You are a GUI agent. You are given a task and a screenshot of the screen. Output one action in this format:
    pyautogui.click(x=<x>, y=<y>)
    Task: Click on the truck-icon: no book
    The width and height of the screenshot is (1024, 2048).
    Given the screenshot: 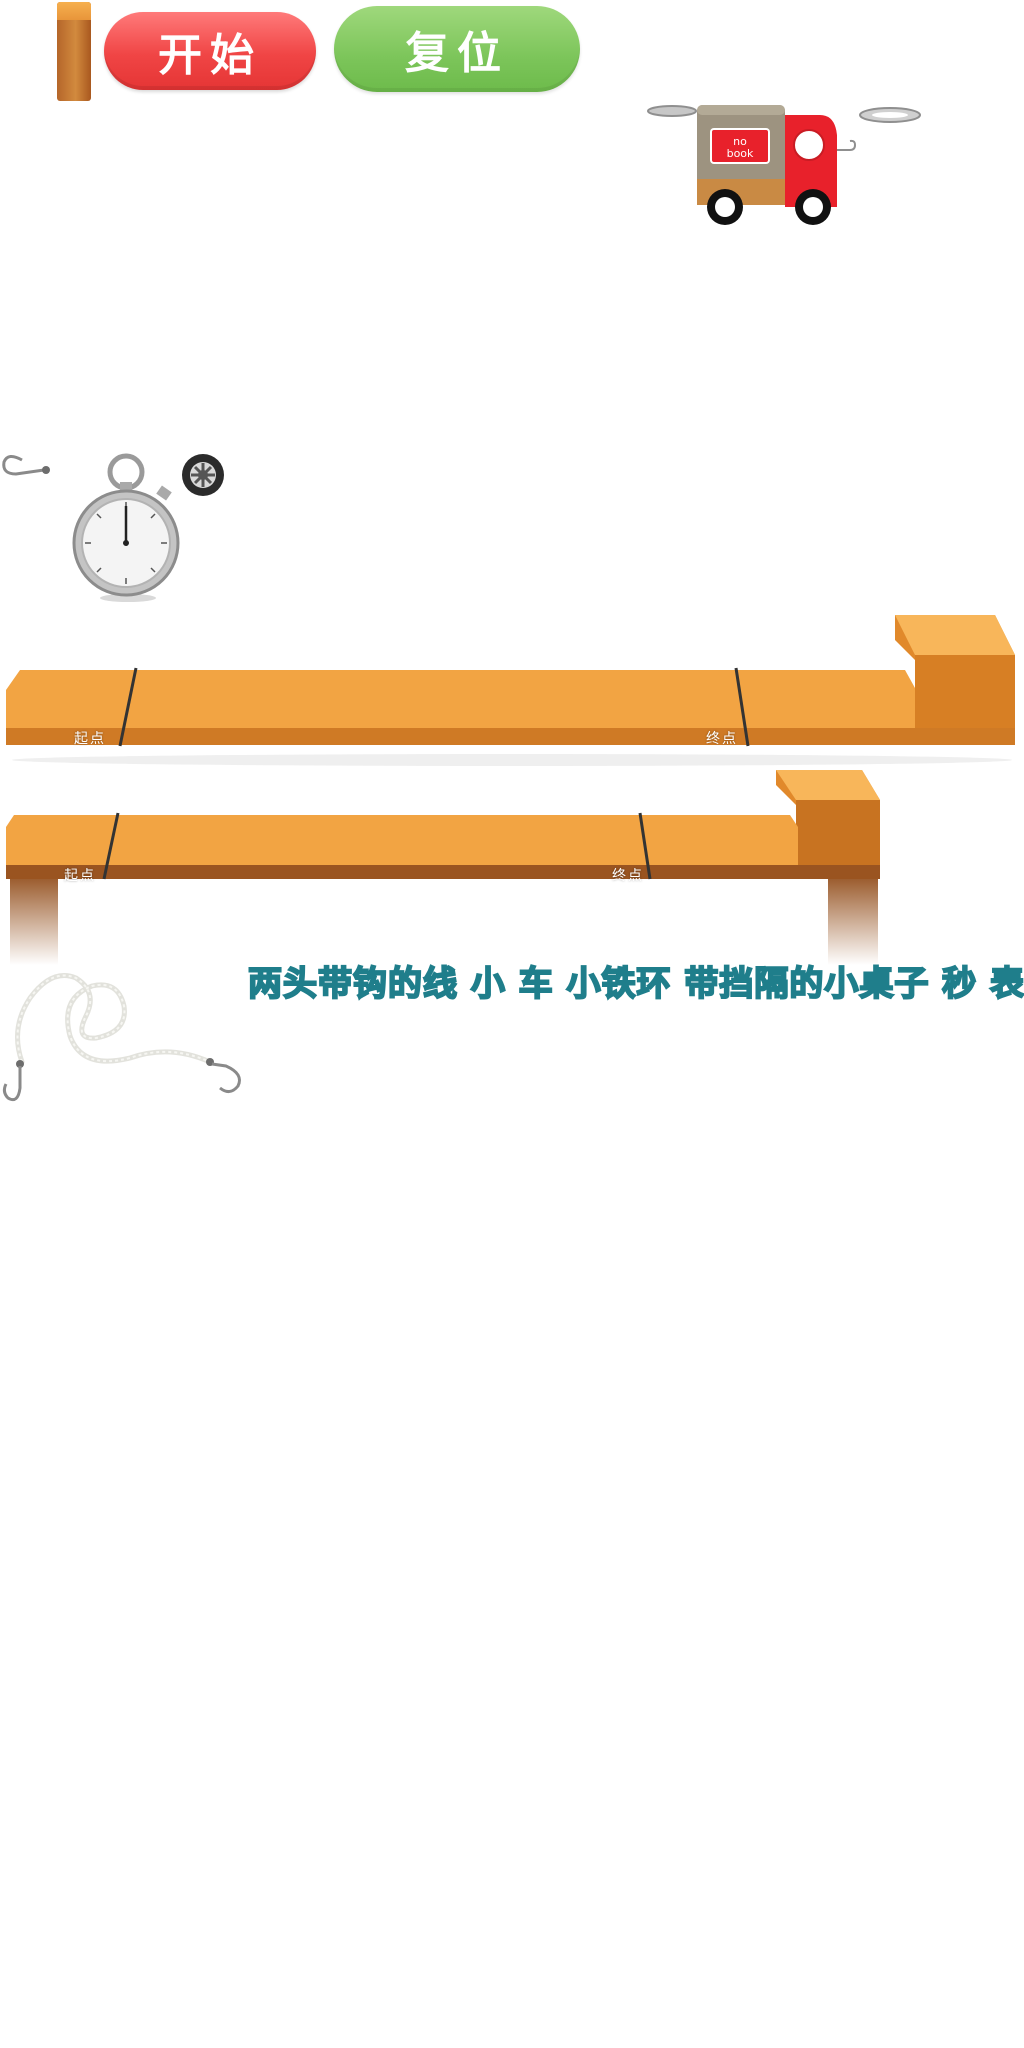 What is the action you would take?
    pyautogui.click(x=787, y=162)
    